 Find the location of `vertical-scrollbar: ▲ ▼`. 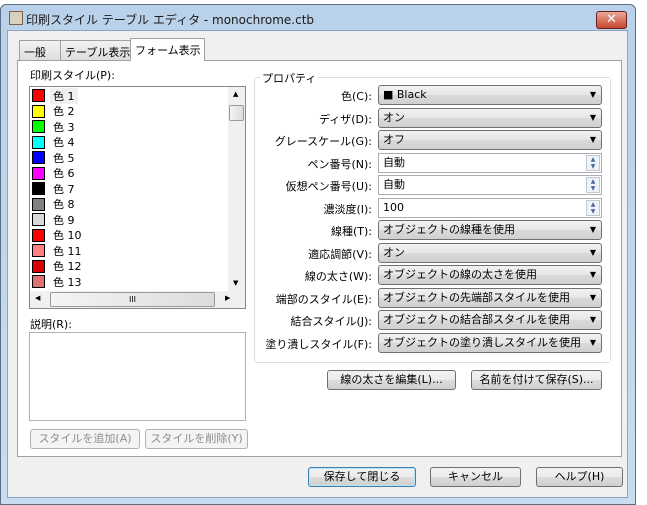

vertical-scrollbar: ▲ ▼ is located at coordinates (236, 189).